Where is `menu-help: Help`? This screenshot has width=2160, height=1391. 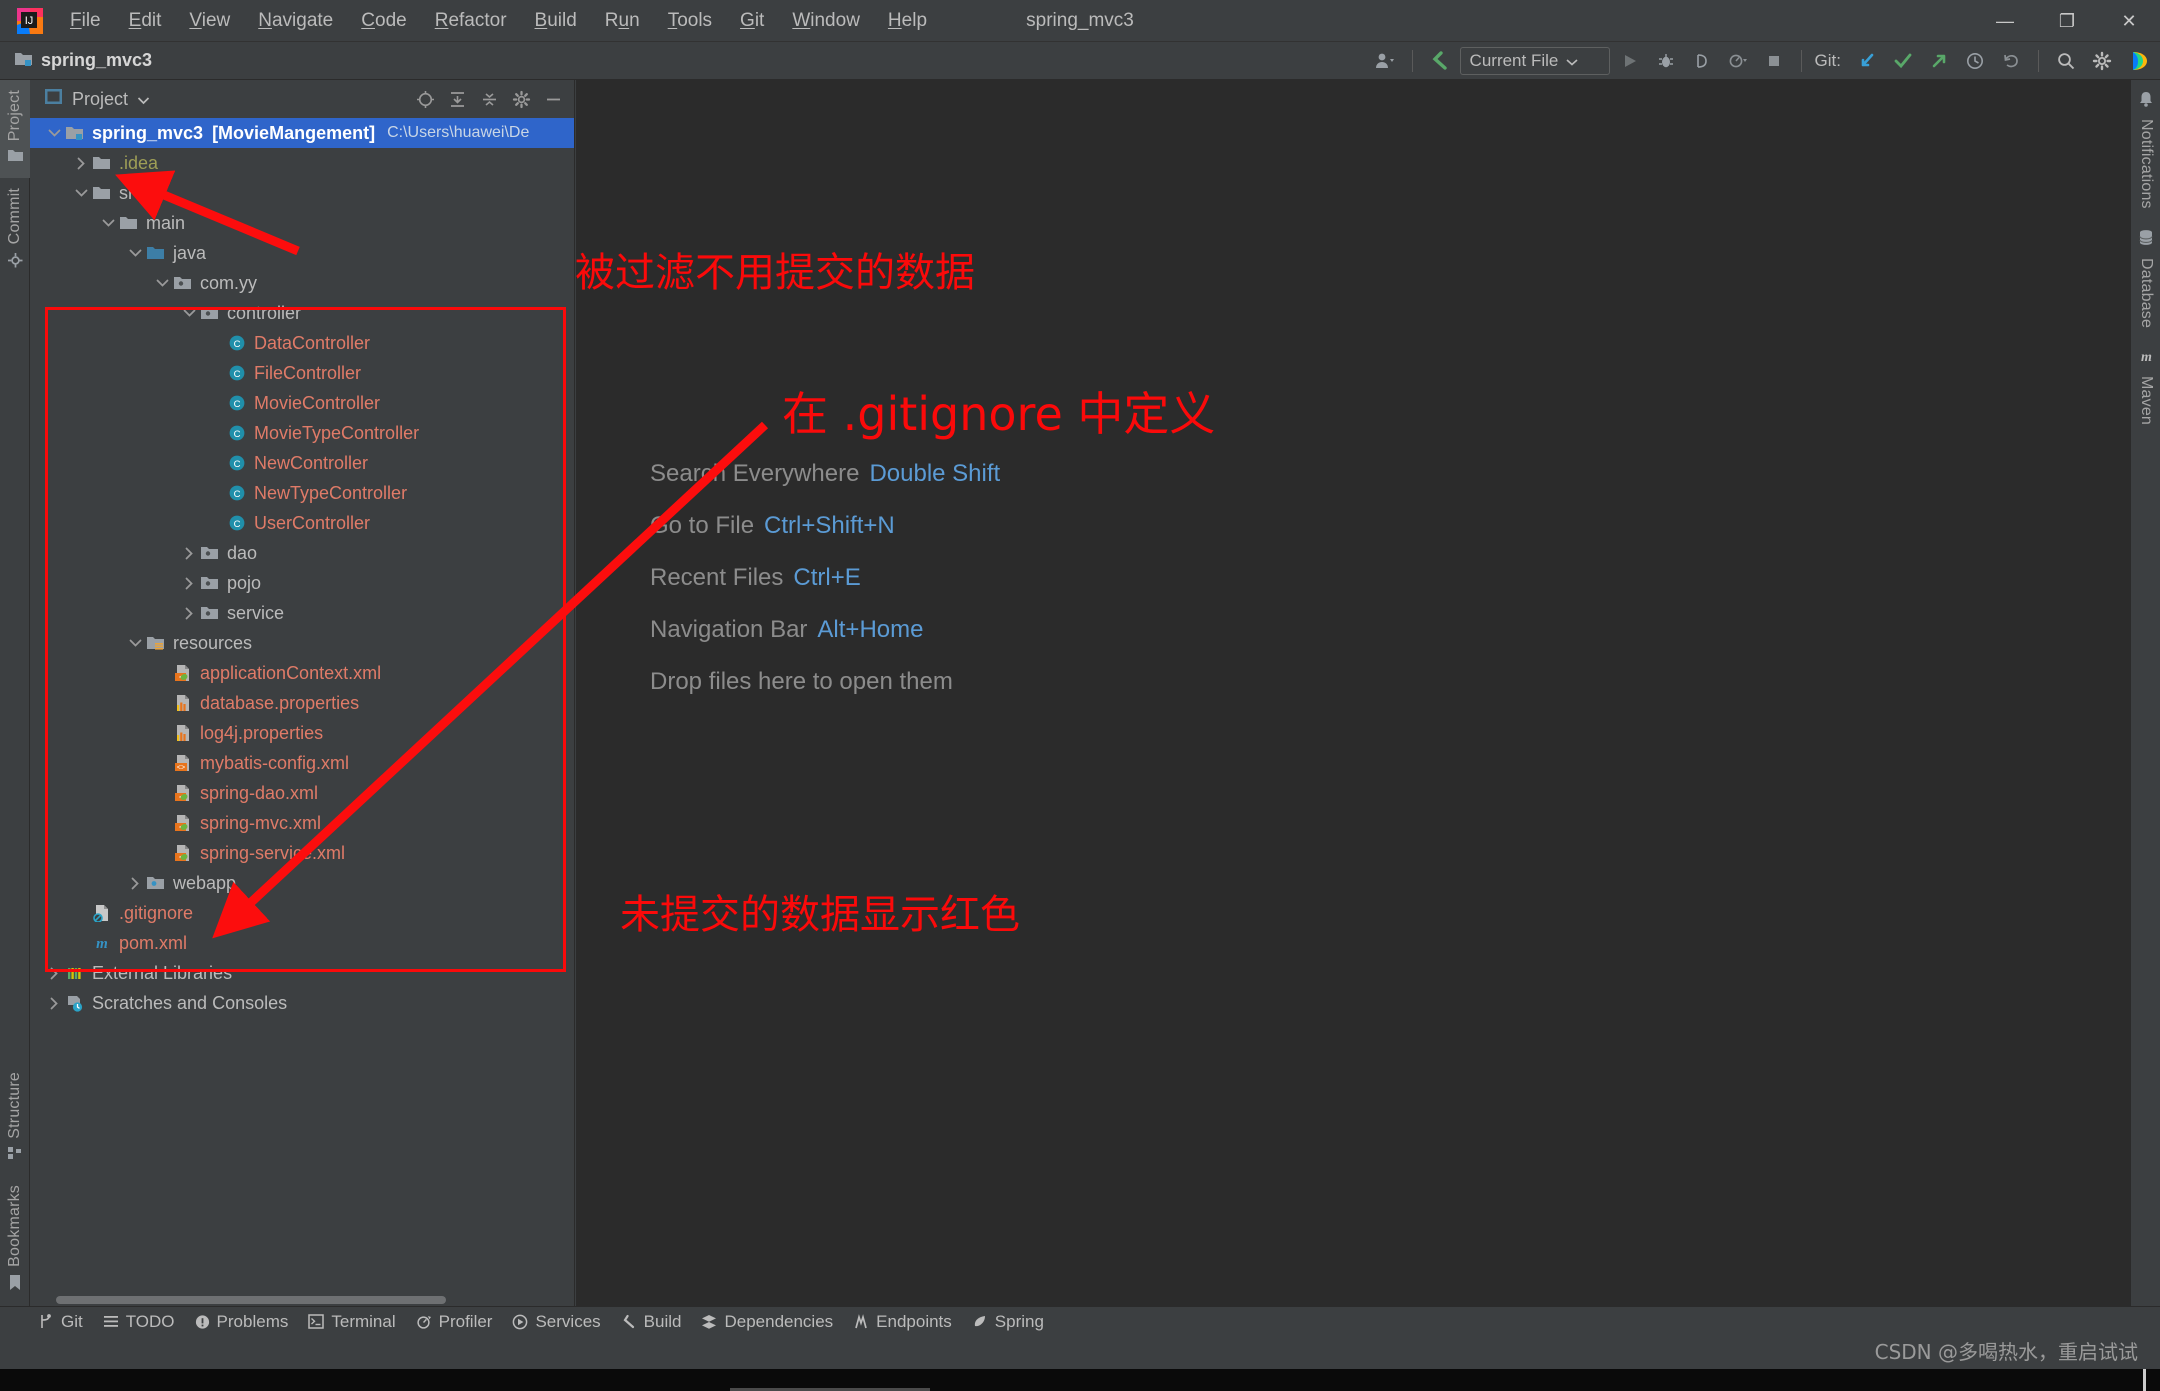 menu-help: Help is located at coordinates (907, 21).